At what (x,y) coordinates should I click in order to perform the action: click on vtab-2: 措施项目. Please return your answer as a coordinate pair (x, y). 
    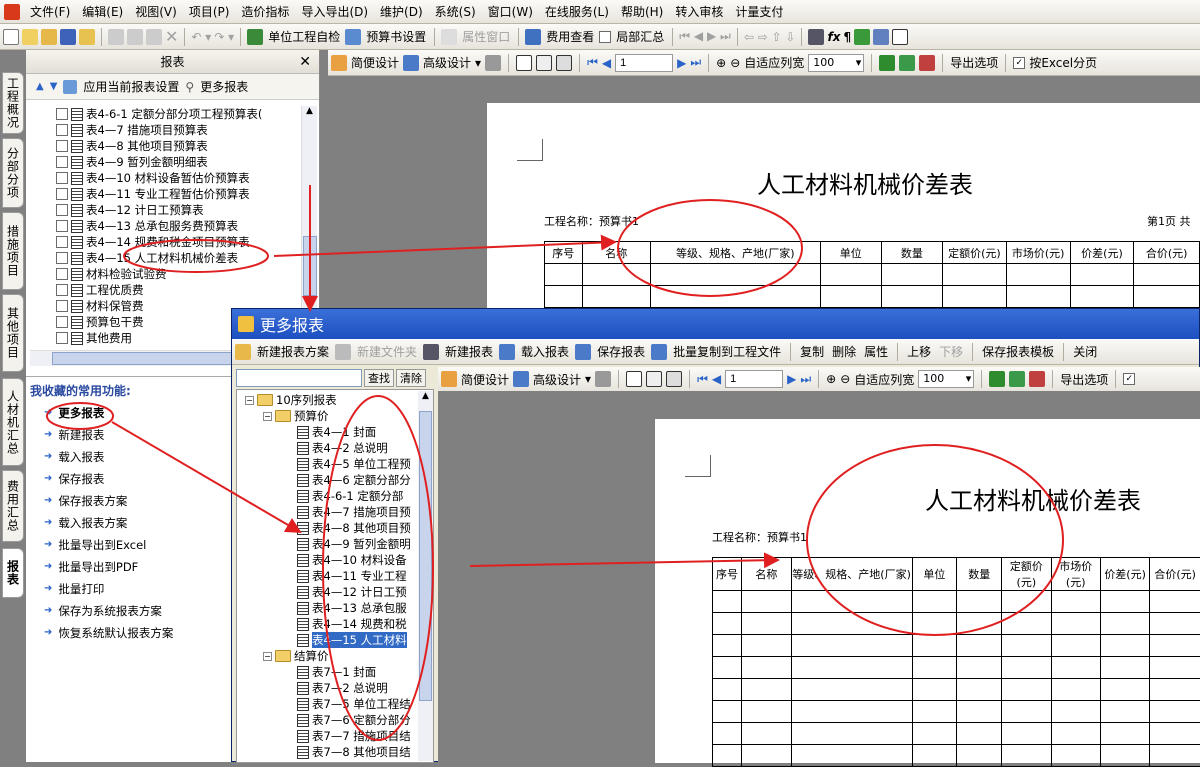
    Looking at the image, I should click on (13, 251).